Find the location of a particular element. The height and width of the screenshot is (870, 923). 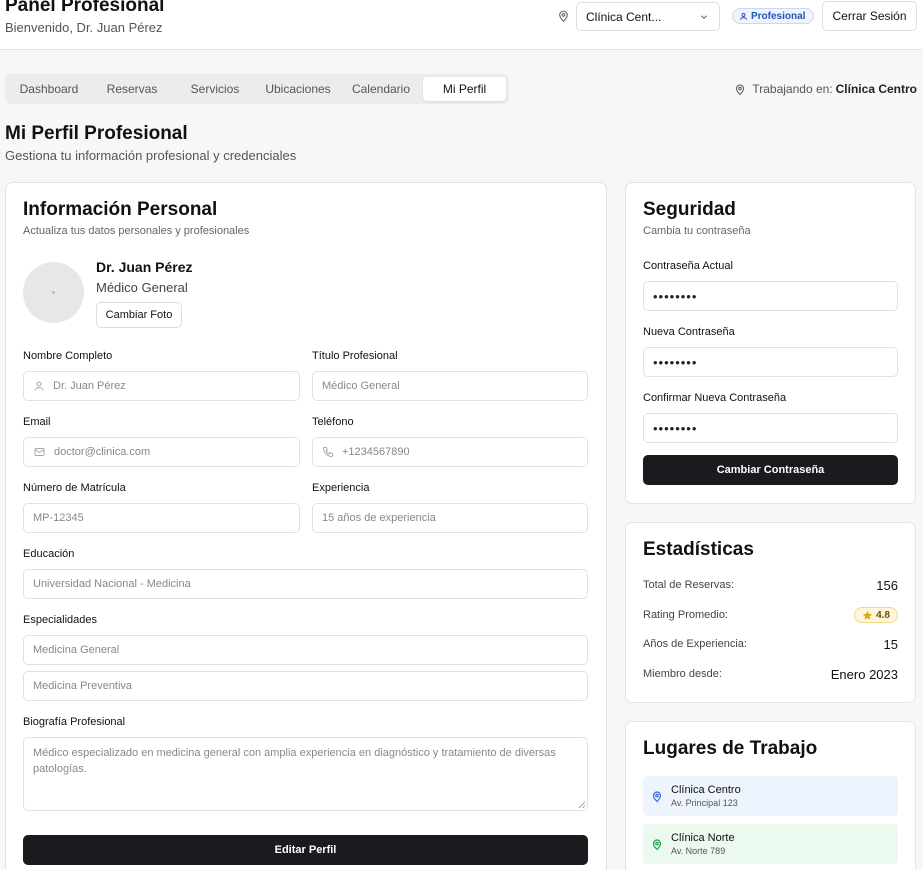

email-label: Email is located at coordinates (37, 422).